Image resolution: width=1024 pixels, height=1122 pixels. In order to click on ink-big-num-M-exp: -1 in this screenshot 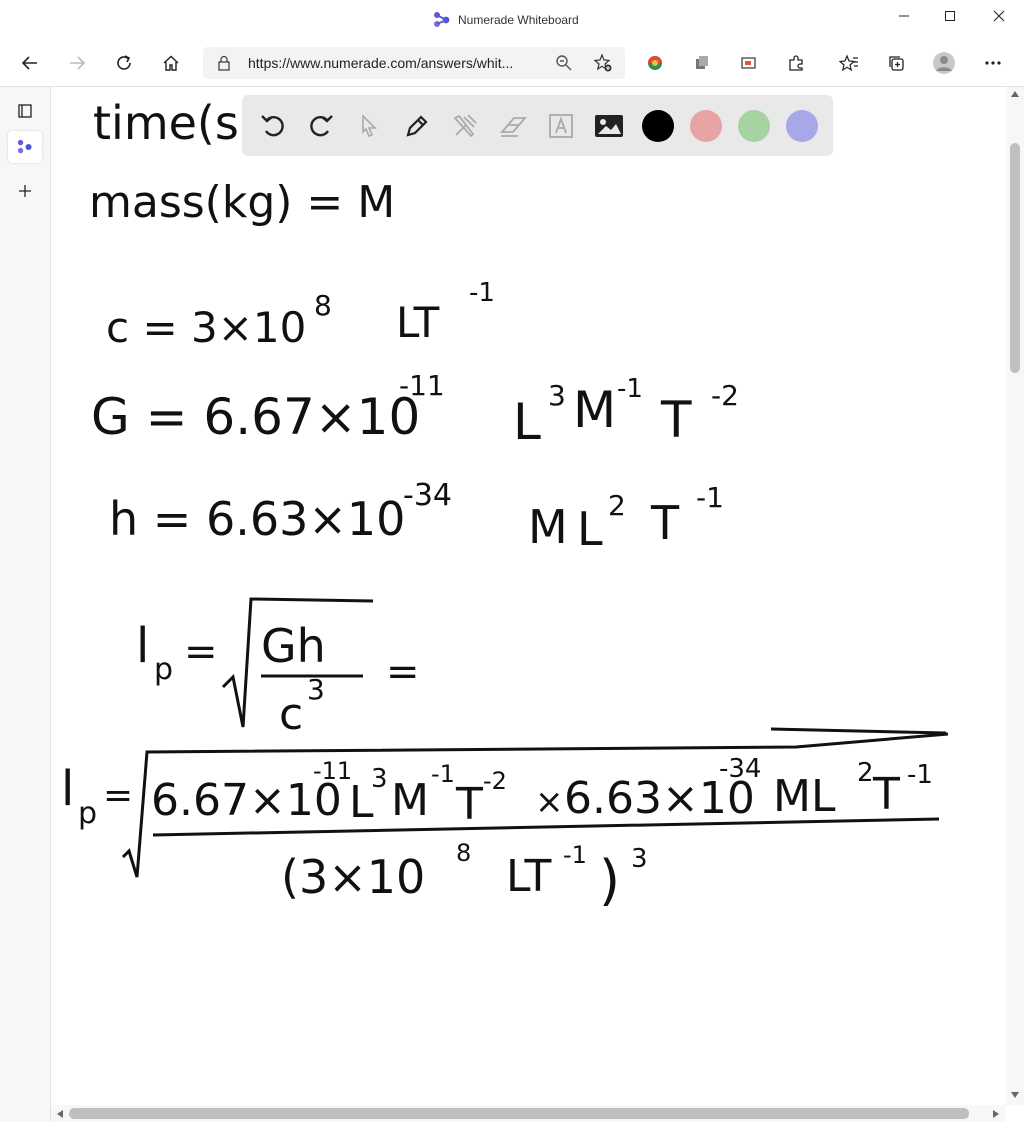, I will do `click(443, 774)`.